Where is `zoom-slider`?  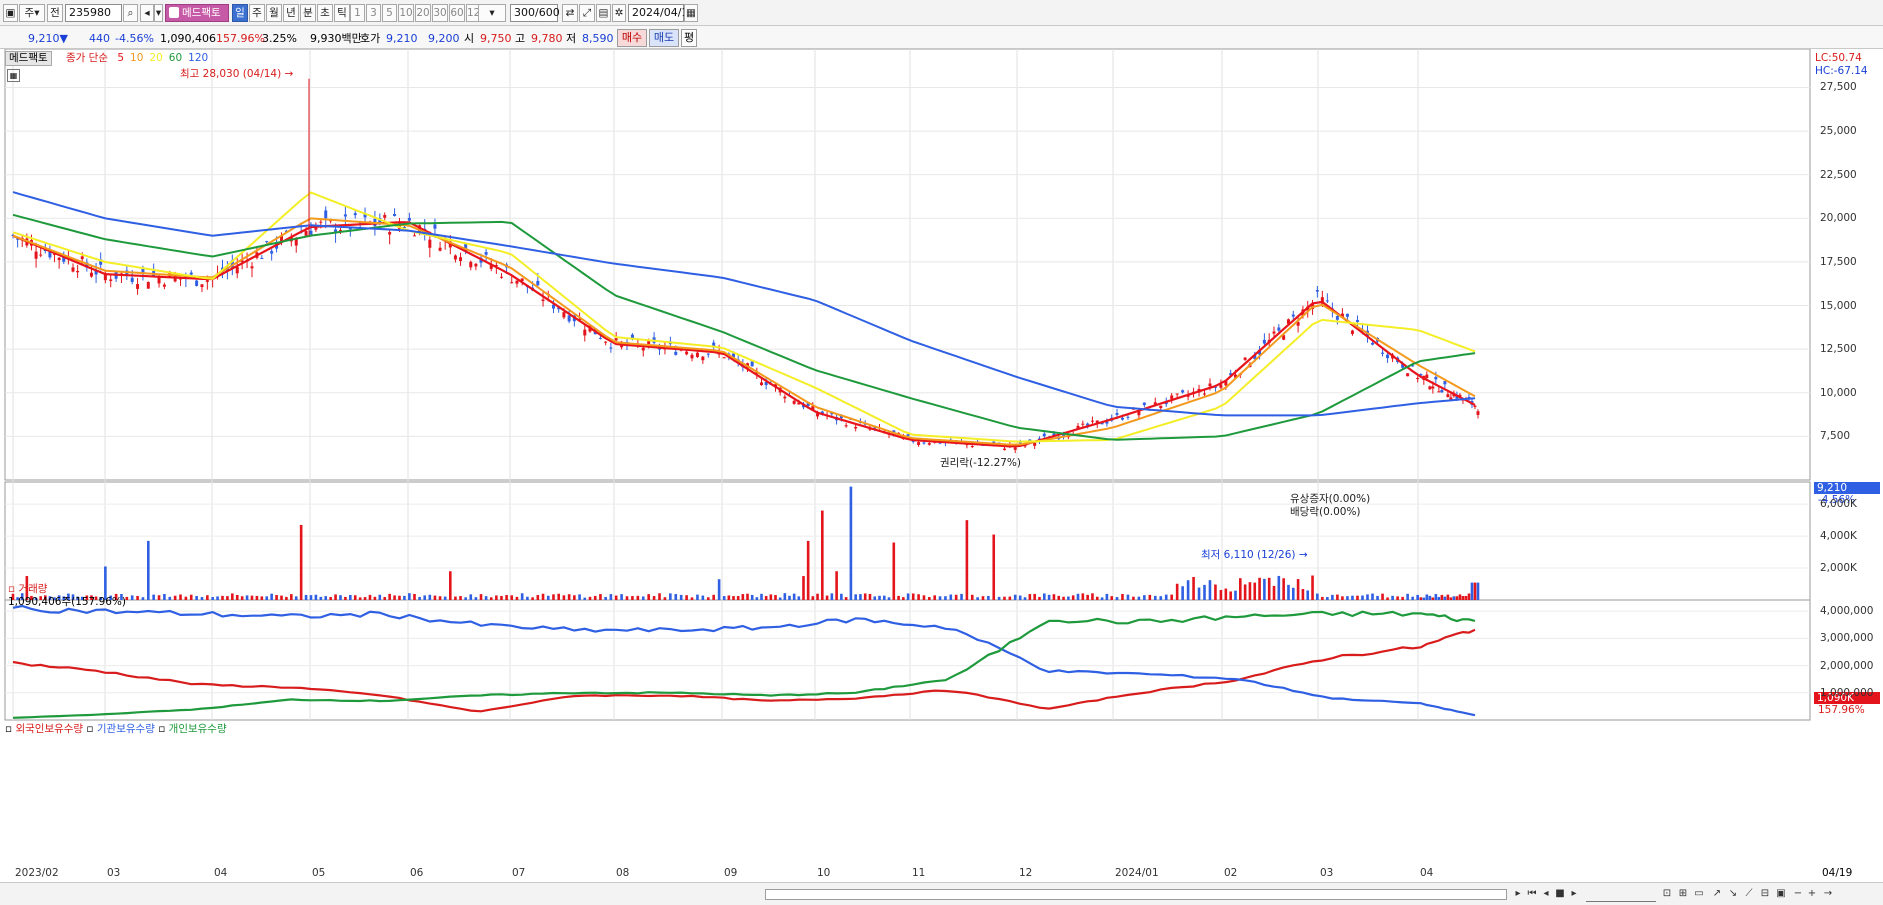 zoom-slider is located at coordinates (1621, 894).